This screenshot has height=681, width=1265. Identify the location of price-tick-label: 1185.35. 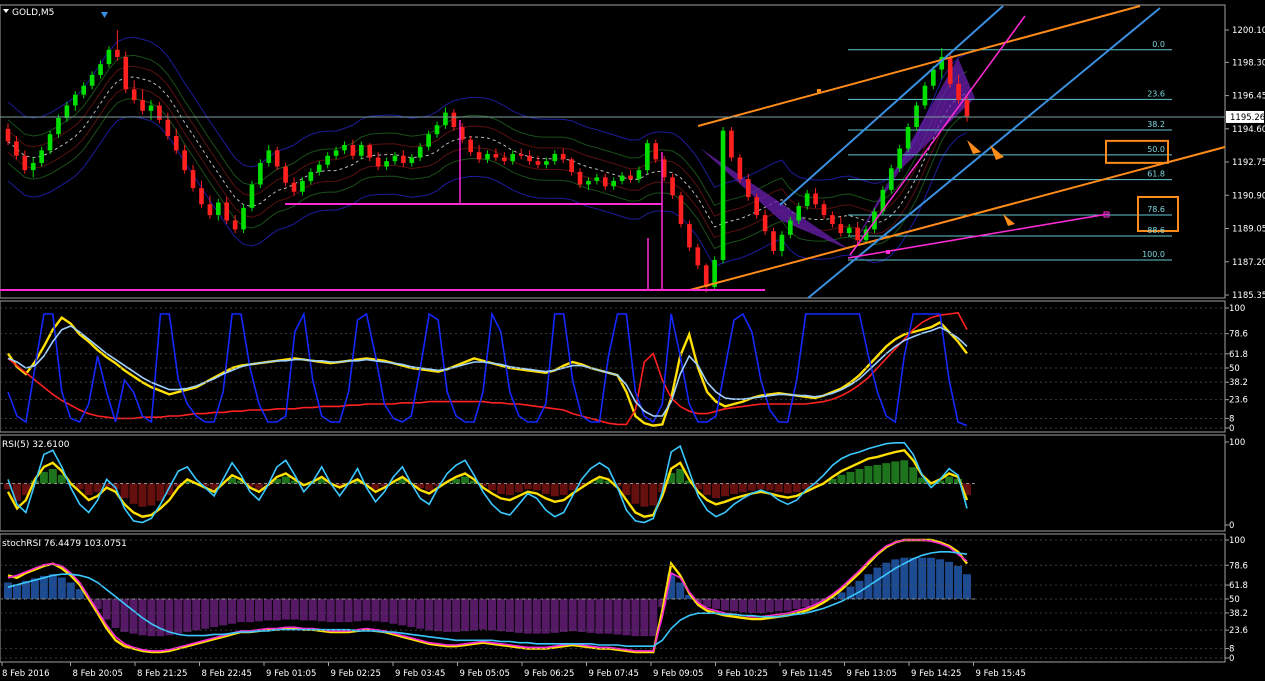
(1248, 296).